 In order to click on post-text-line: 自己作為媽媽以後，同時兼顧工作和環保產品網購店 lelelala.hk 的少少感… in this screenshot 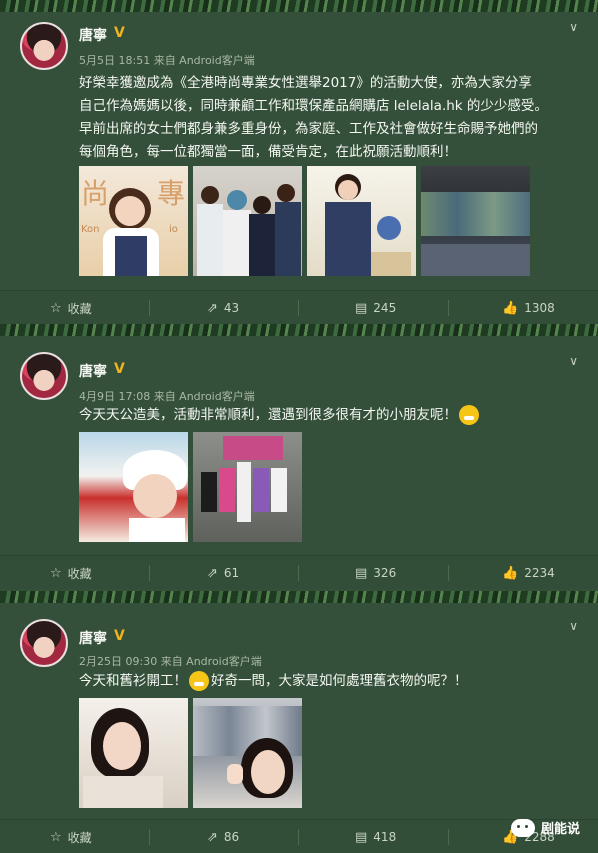, I will do `click(313, 106)`.